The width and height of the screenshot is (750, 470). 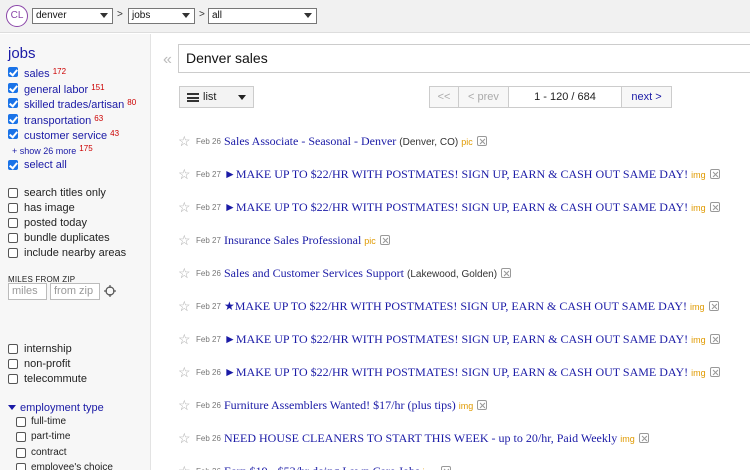 What do you see at coordinates (292, 240) in the screenshot?
I see `post-title-link: Insurance Sales Professional` at bounding box center [292, 240].